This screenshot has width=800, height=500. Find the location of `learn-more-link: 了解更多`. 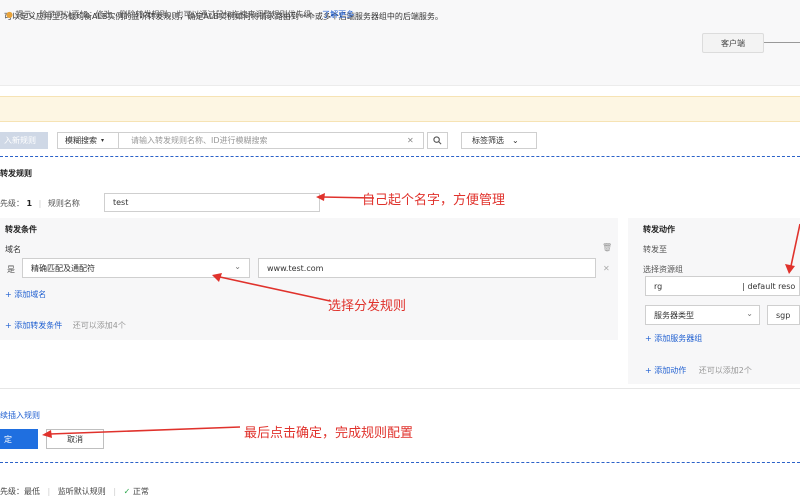

learn-more-link: 了解更多 is located at coordinates (338, 14).